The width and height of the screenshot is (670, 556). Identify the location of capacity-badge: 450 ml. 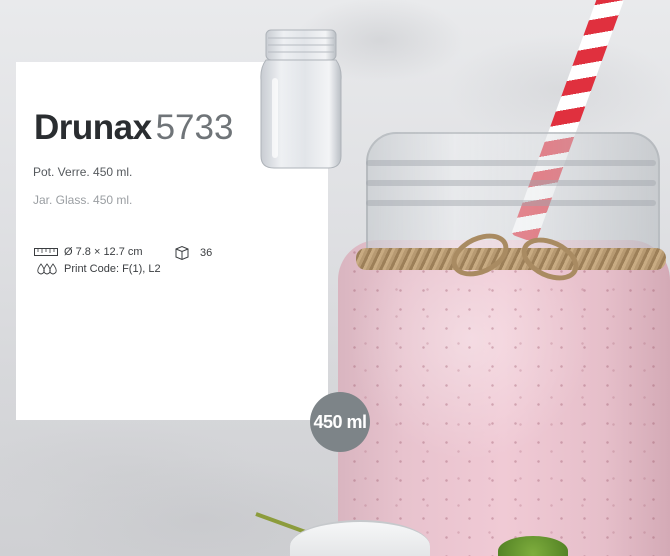
(340, 422).